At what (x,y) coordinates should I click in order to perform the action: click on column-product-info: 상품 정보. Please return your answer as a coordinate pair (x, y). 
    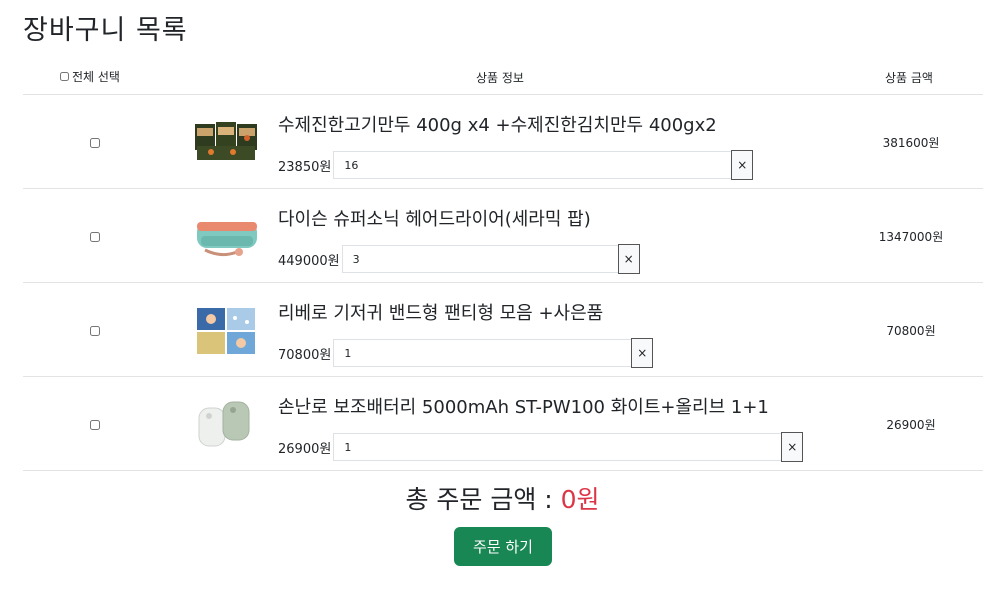
    Looking at the image, I should click on (500, 78).